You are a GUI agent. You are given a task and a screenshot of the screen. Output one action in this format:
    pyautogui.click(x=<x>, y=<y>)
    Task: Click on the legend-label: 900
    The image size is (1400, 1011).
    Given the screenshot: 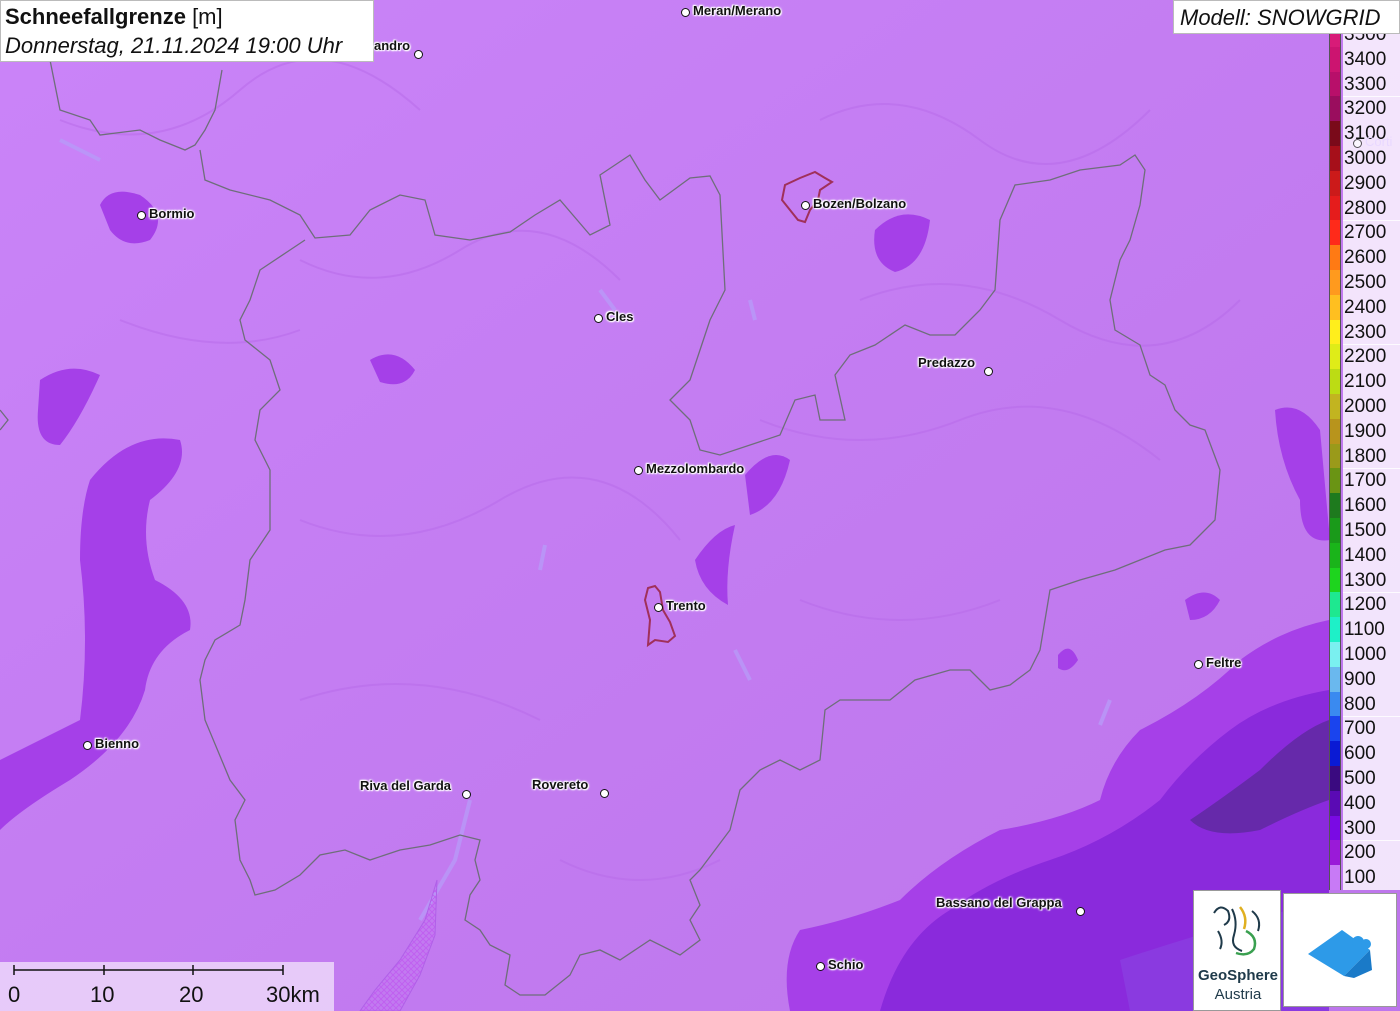 What is the action you would take?
    pyautogui.click(x=1371, y=679)
    